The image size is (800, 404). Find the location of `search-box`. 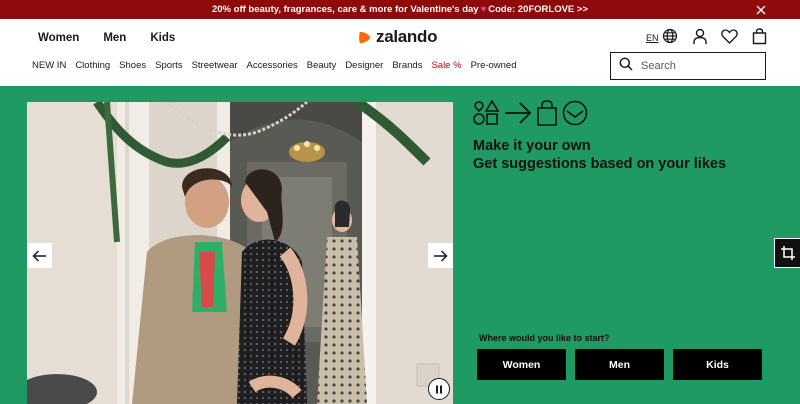

search-box is located at coordinates (688, 66).